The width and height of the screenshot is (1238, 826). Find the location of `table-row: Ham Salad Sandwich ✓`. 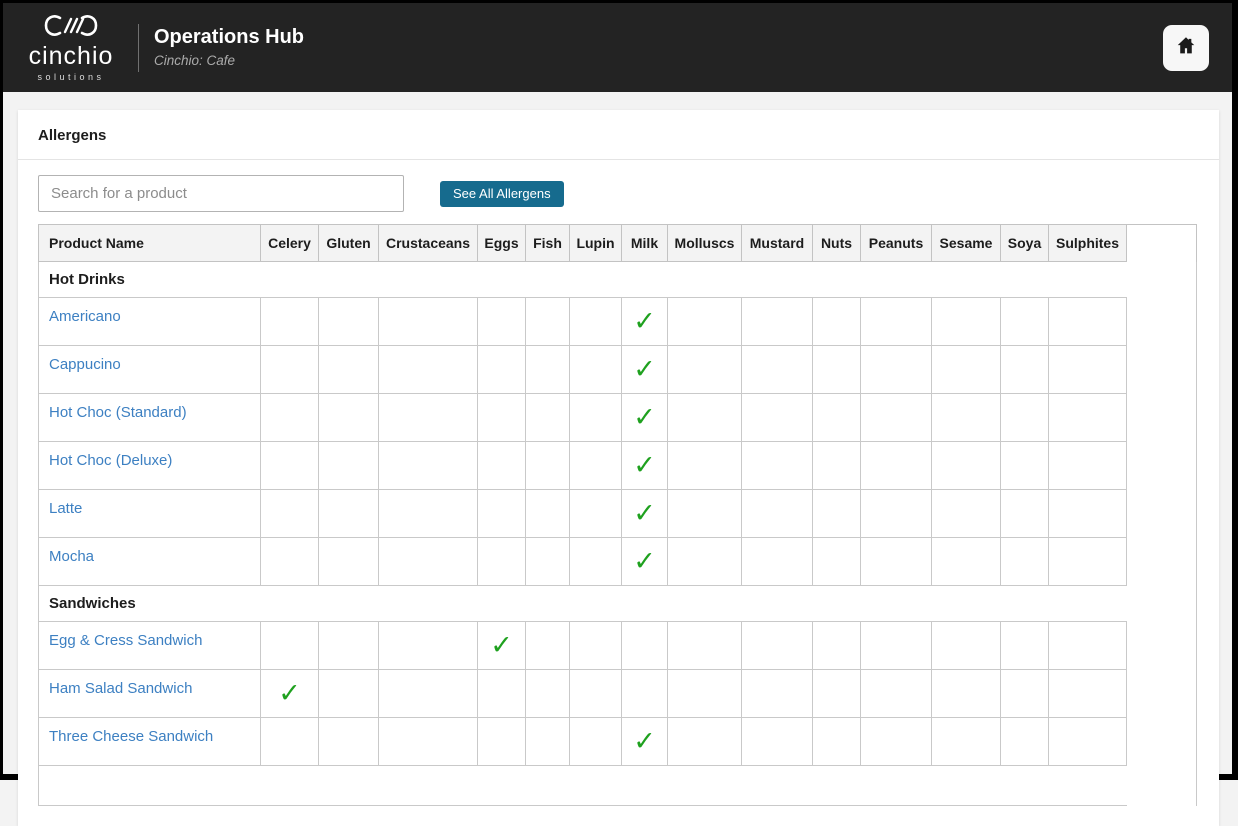

table-row: Ham Salad Sandwich ✓ is located at coordinates (617, 693).